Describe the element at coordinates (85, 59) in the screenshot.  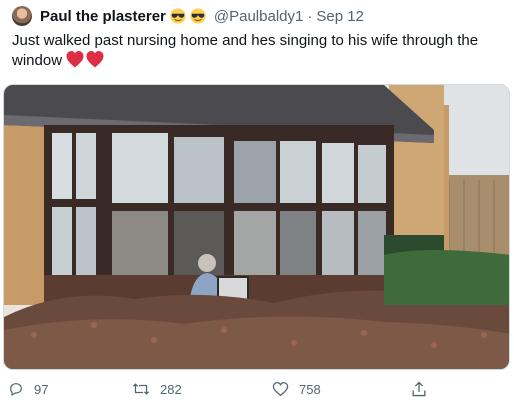
I see `hearts` at that location.